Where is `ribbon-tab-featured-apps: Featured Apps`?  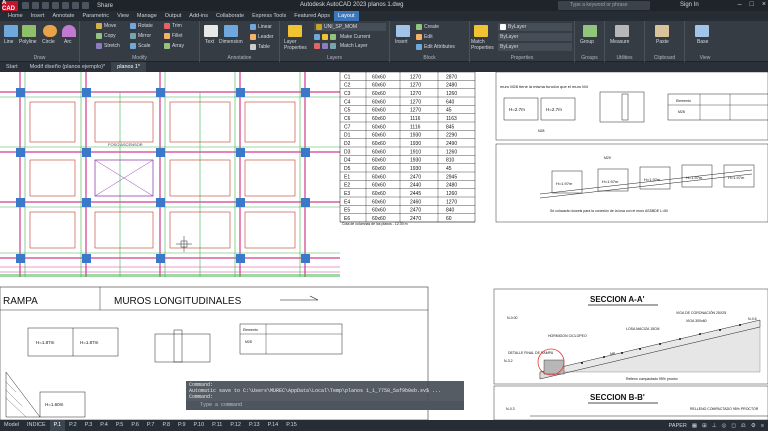 ribbon-tab-featured-apps: Featured Apps is located at coordinates (312, 16).